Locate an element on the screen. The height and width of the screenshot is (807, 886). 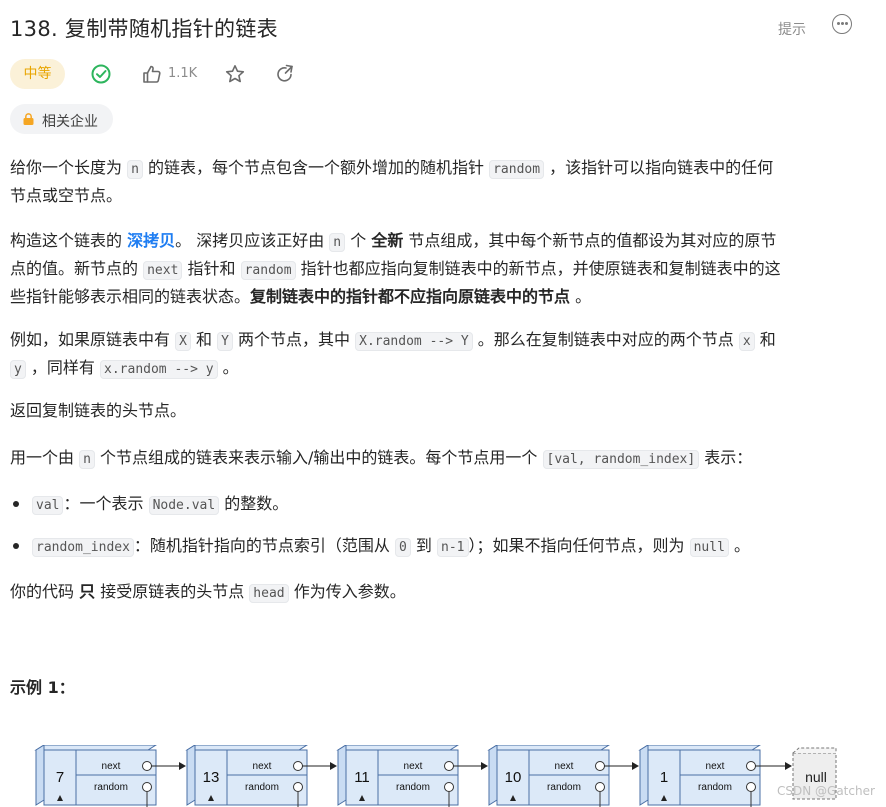
node-value: 13 is located at coordinates (211, 777).